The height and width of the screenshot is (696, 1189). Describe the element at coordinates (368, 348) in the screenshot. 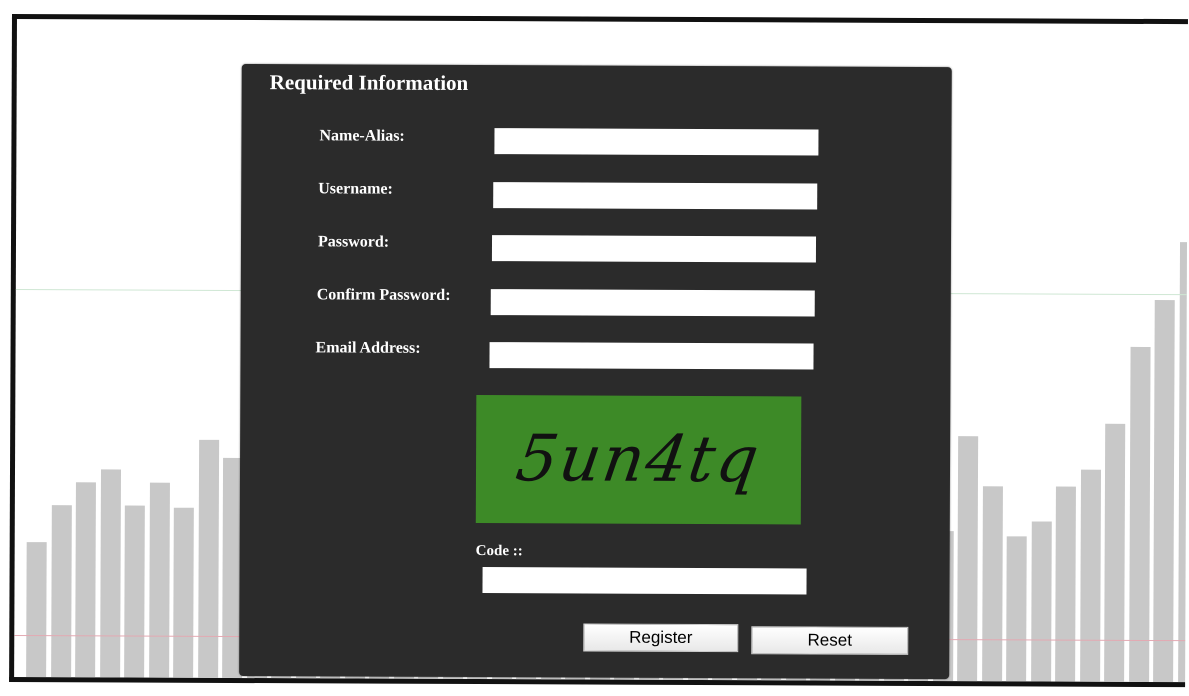

I see `email-address-label: Email Address:` at that location.